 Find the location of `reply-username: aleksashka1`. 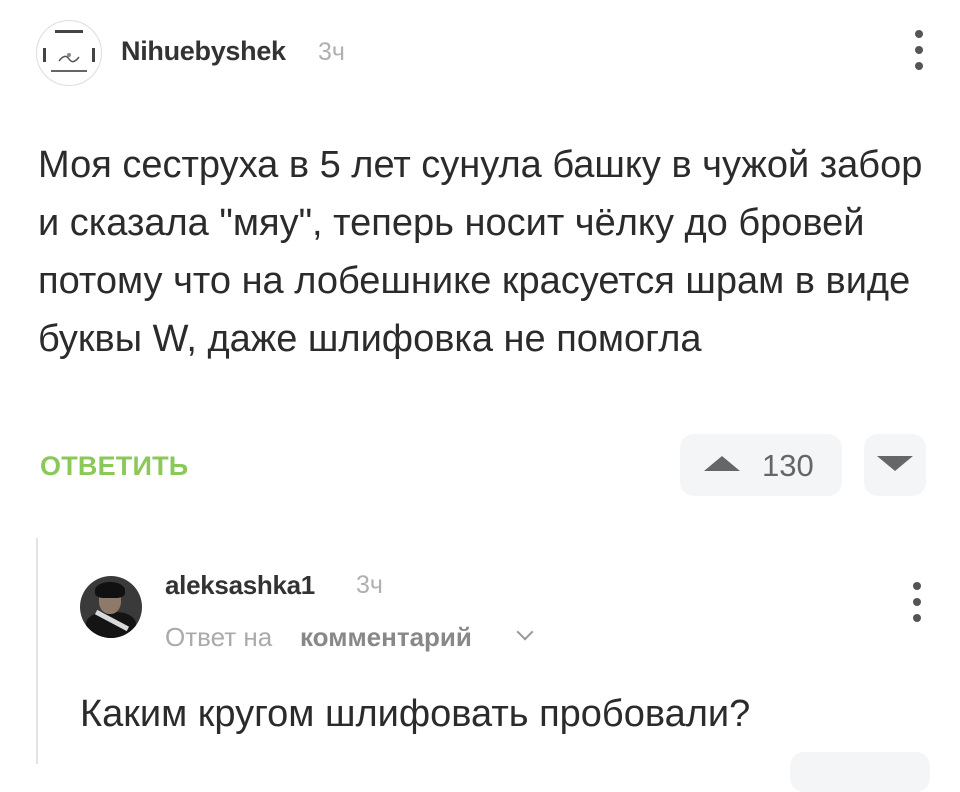

reply-username: aleksashka1 is located at coordinates (240, 585).